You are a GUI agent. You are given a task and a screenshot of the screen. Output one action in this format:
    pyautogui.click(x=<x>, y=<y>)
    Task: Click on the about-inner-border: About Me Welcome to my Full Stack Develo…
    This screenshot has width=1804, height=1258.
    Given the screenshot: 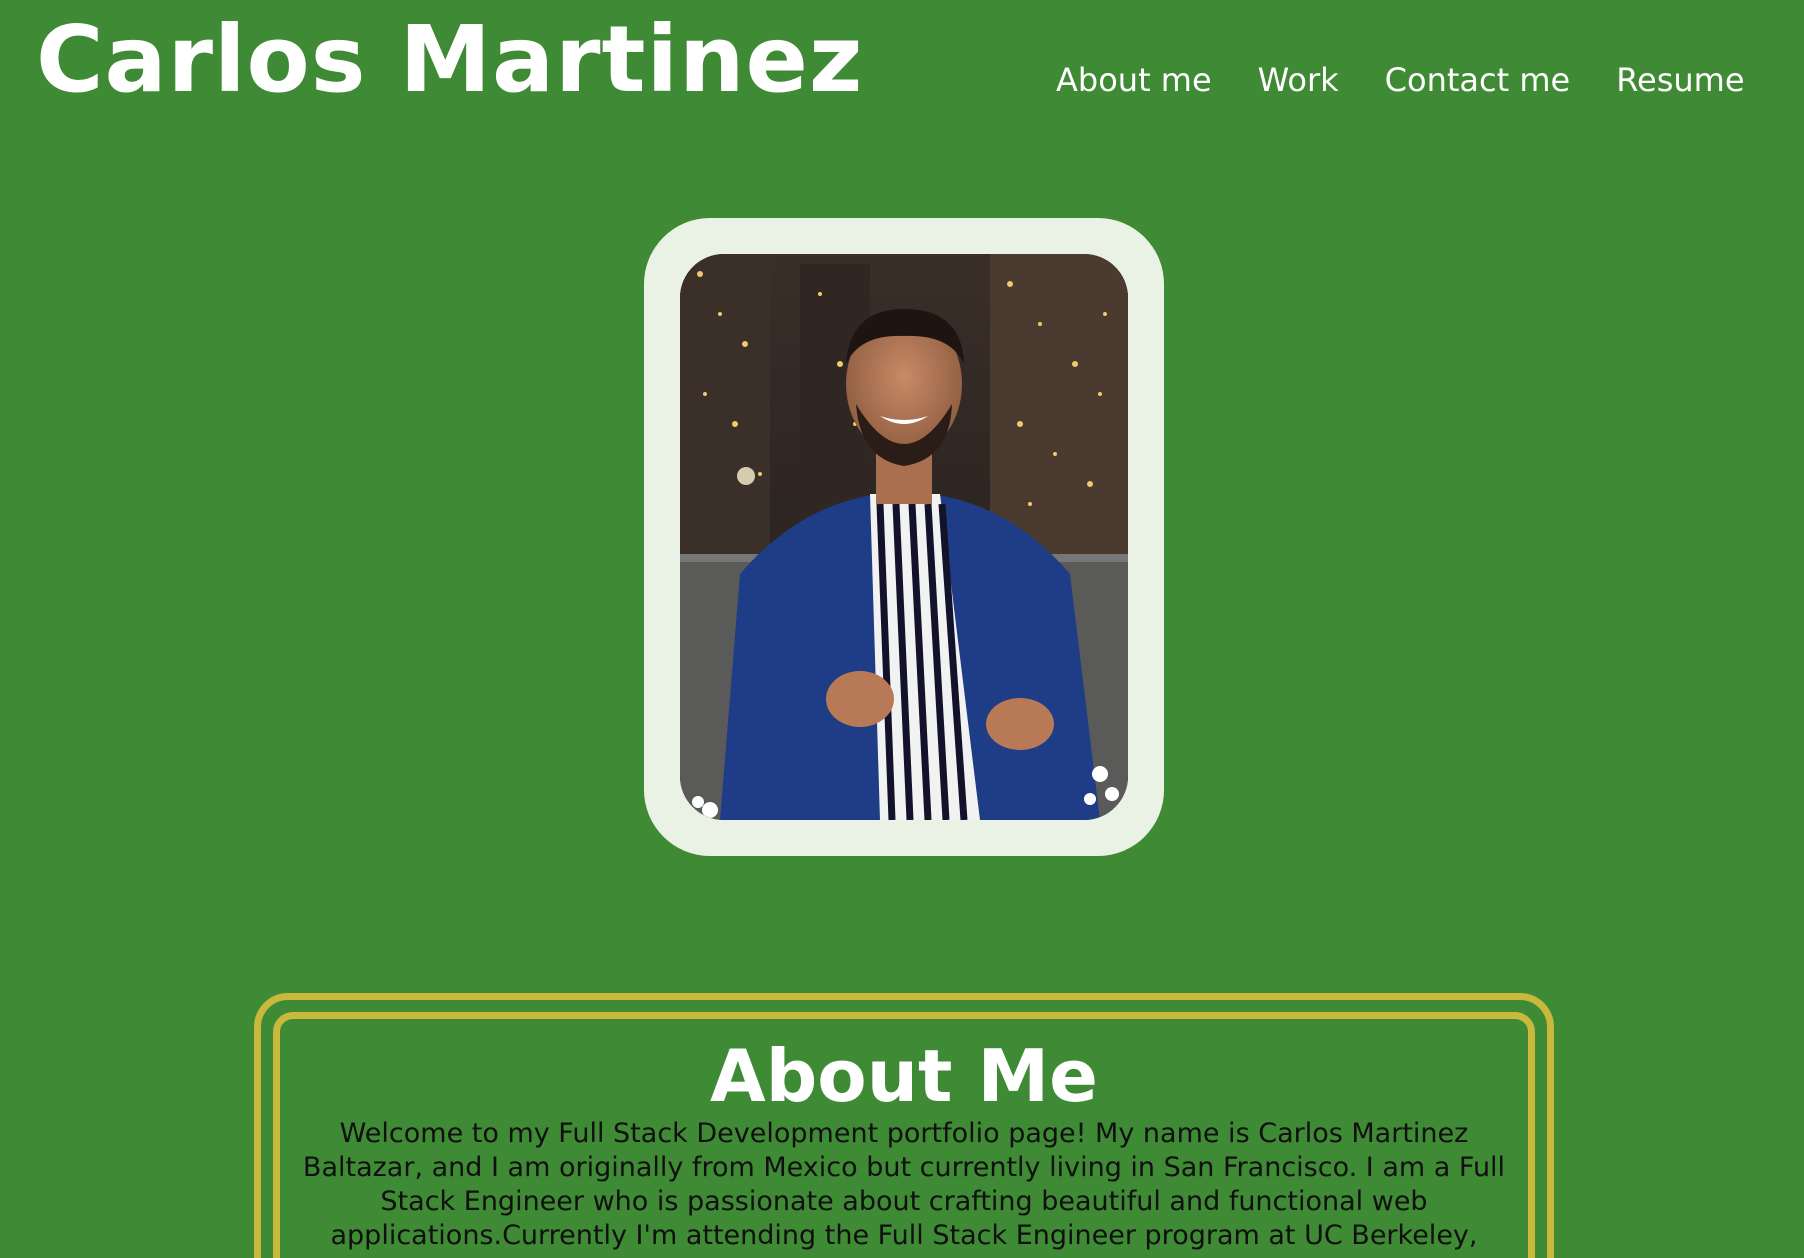 What is the action you would take?
    pyautogui.click(x=904, y=1135)
    